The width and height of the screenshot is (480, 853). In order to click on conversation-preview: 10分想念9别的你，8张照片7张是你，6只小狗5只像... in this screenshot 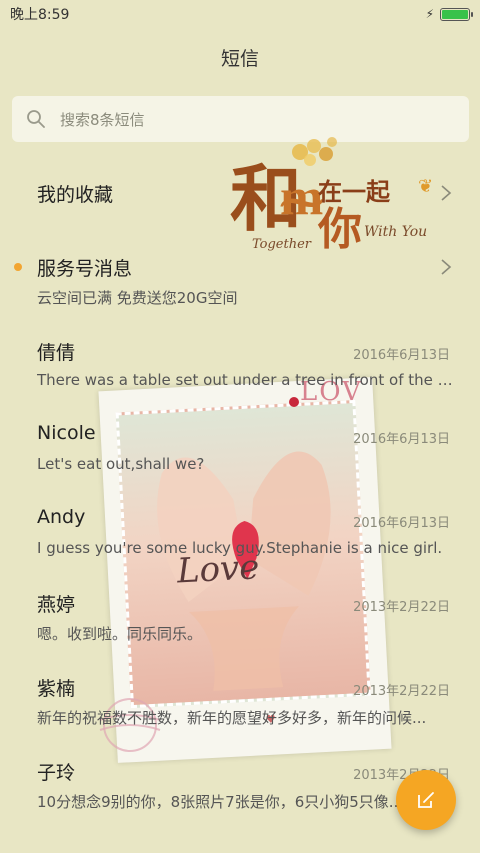, I will do `click(220, 802)`.